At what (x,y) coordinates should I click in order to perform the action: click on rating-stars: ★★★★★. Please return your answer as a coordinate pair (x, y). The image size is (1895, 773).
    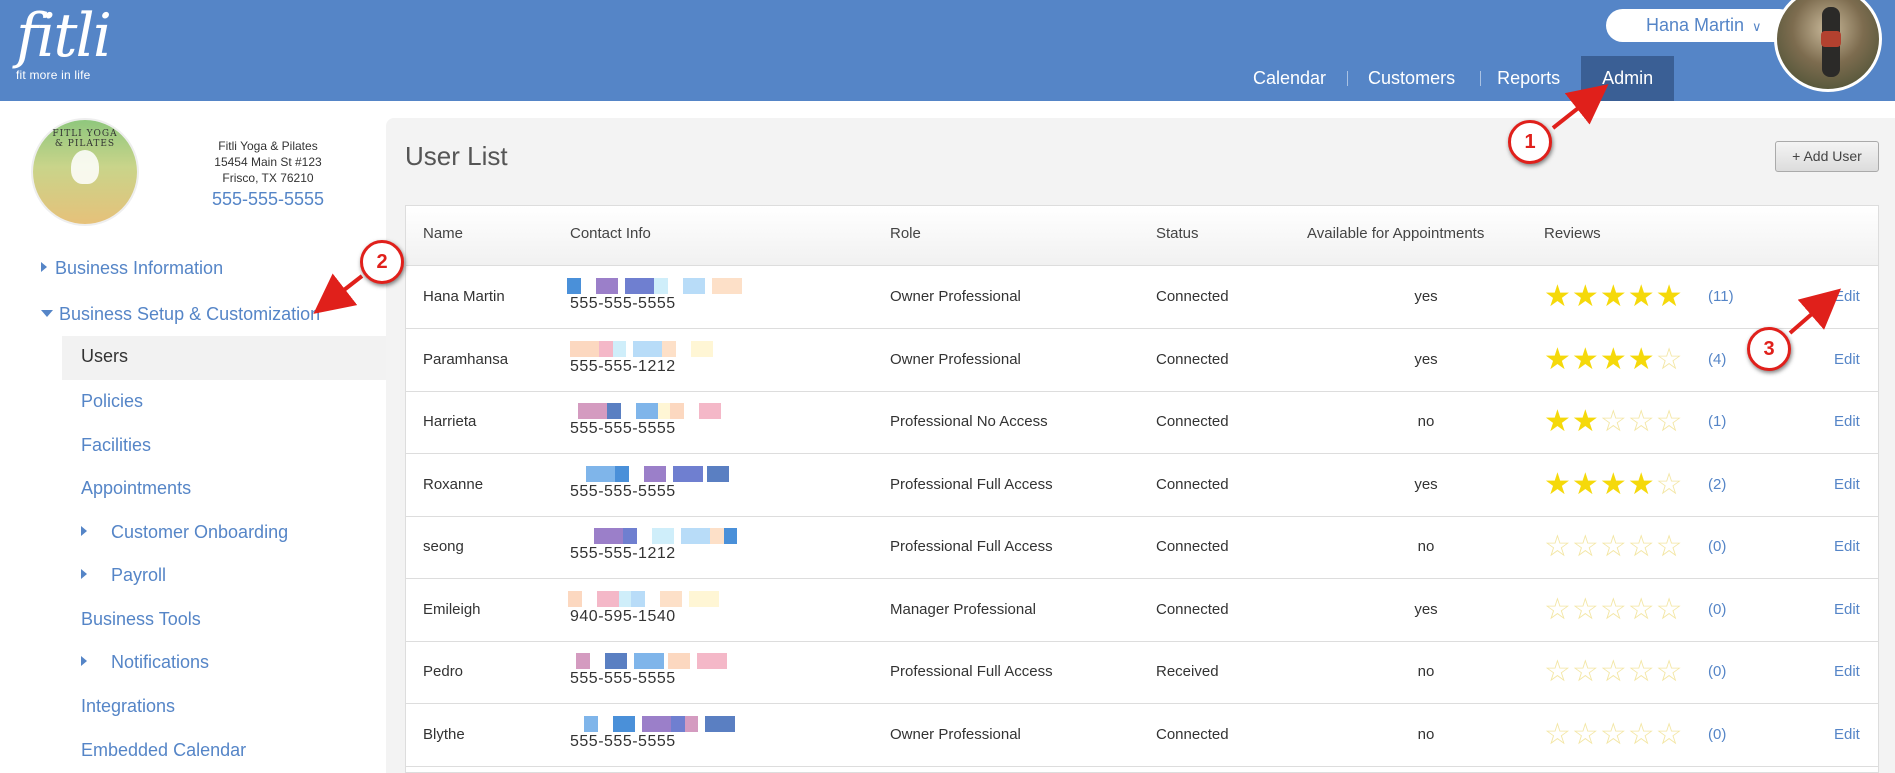
    Looking at the image, I should click on (1614, 297).